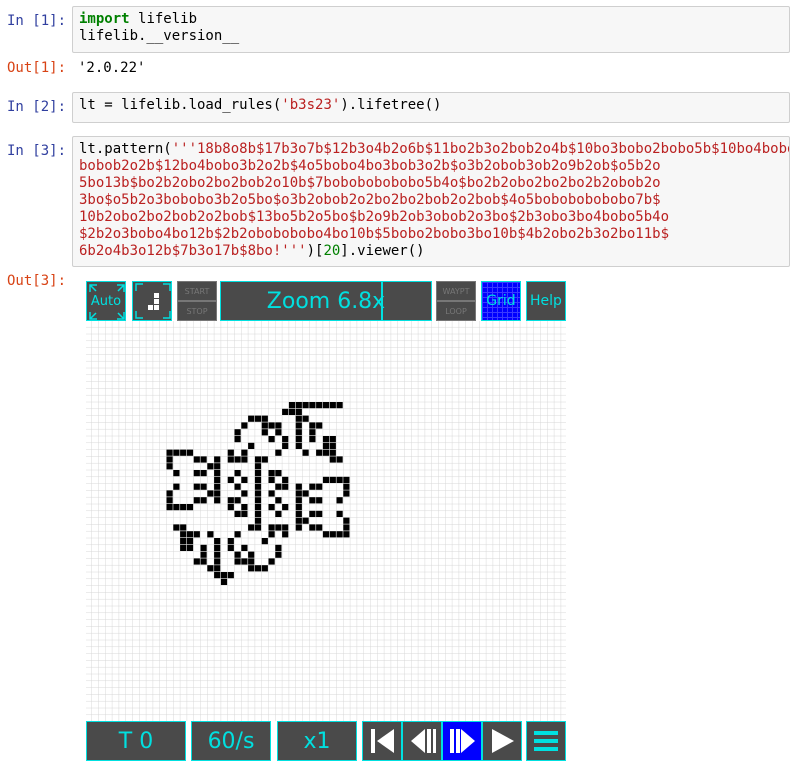 This screenshot has height=776, width=792. Describe the element at coordinates (106, 301) in the screenshot. I see `auto-button: Auto` at that location.